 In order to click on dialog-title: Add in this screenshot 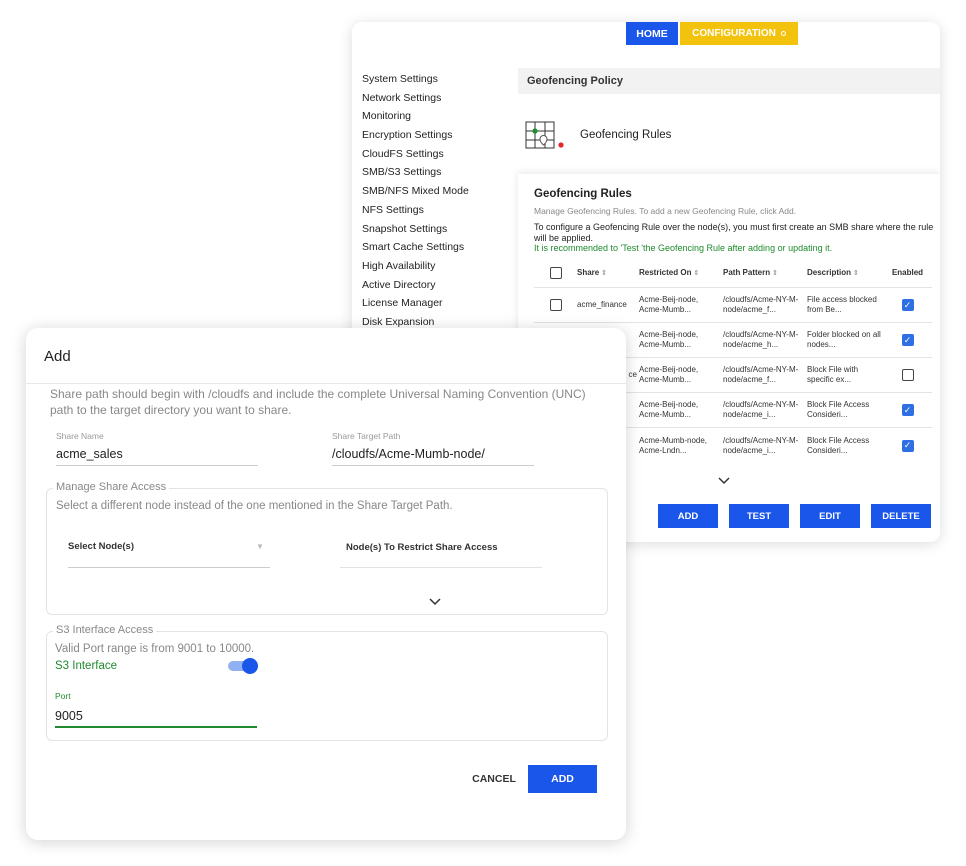, I will do `click(57, 356)`.